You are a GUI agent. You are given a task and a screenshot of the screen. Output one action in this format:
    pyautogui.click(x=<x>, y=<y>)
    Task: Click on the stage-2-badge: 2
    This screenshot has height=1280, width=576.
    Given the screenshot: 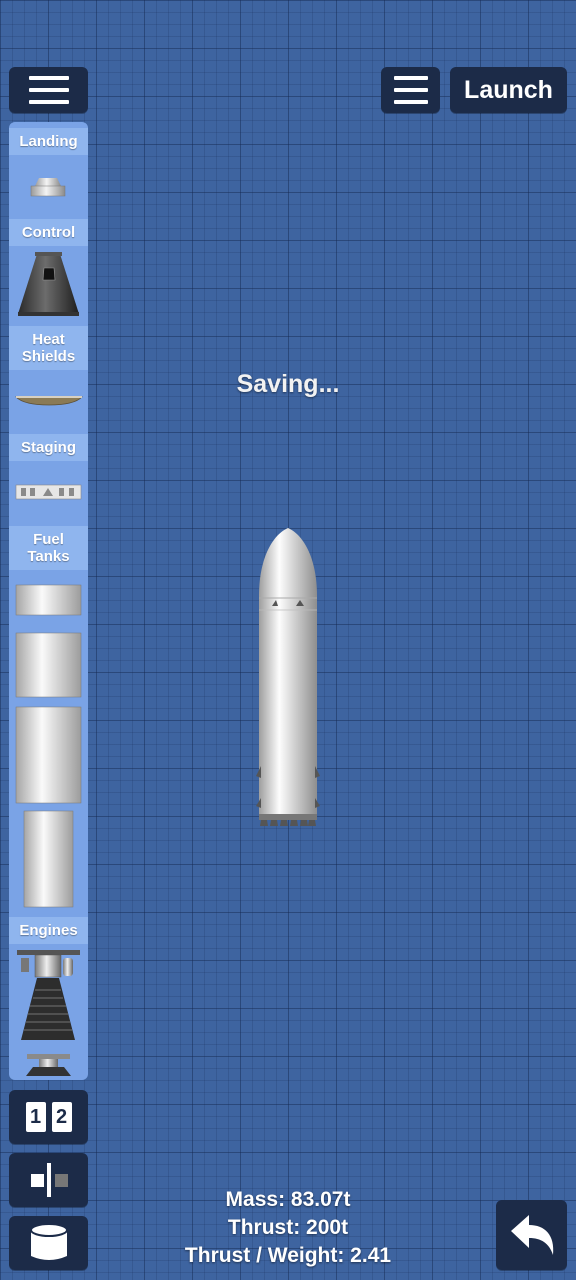 What is the action you would take?
    pyautogui.click(x=61, y=1117)
    